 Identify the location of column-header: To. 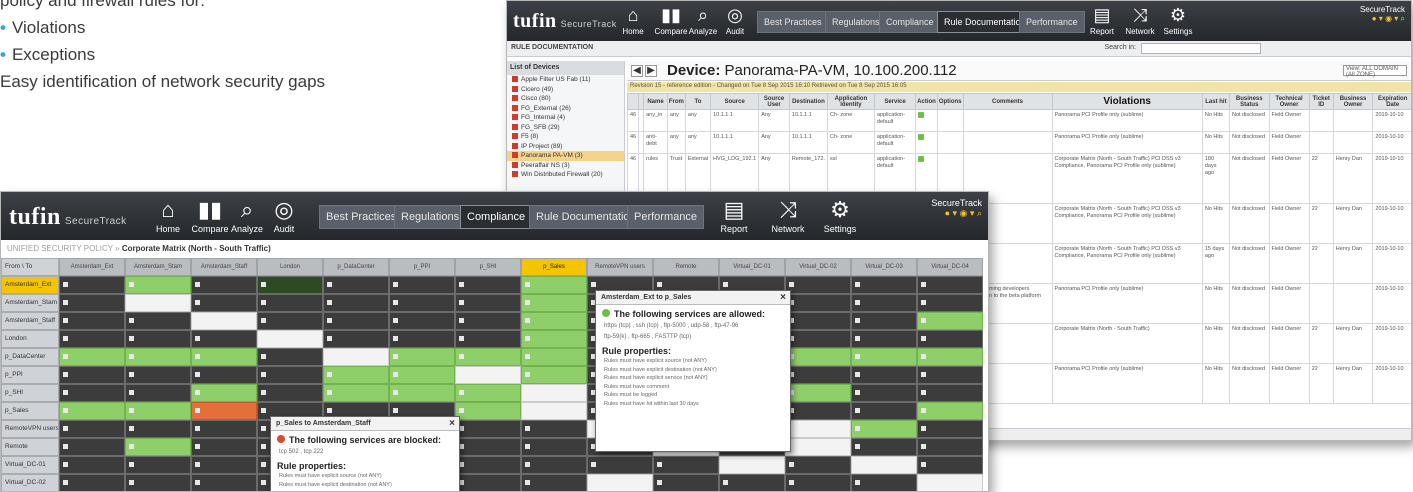
(698, 101).